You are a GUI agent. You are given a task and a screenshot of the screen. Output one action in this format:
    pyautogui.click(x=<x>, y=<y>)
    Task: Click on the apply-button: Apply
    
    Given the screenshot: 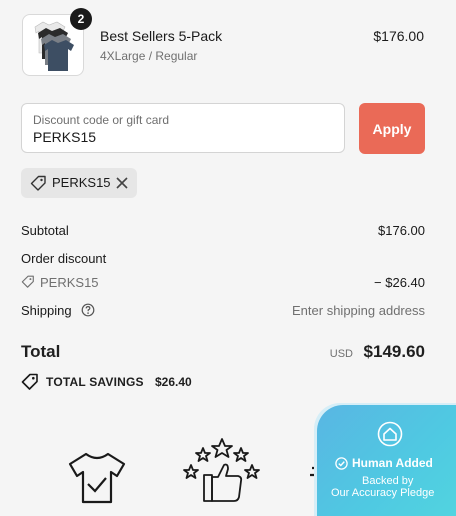 What is the action you would take?
    pyautogui.click(x=392, y=128)
    